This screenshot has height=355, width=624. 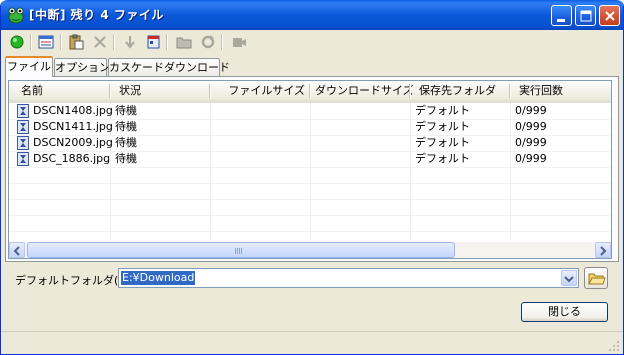 I want to click on start-green-icon, so click(x=17, y=42).